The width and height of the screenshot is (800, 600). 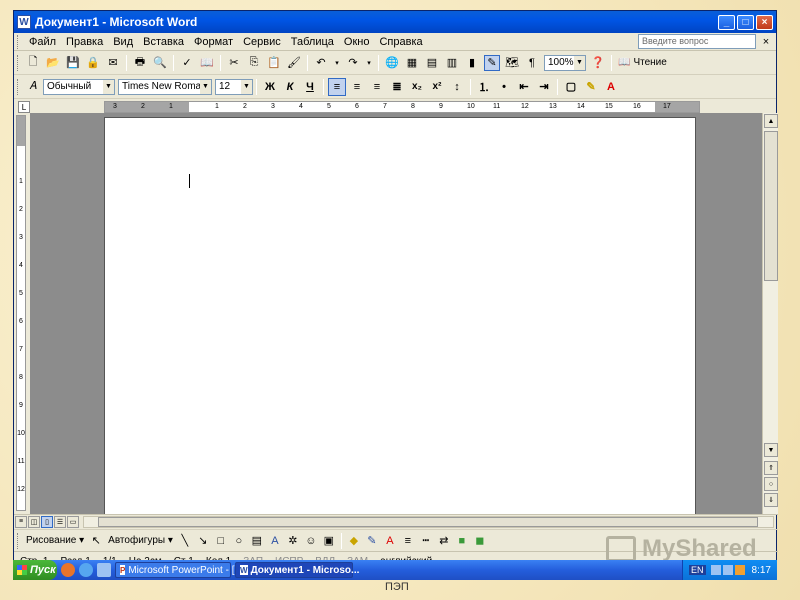 I want to click on reading-view-icon: ▭, so click(x=73, y=521).